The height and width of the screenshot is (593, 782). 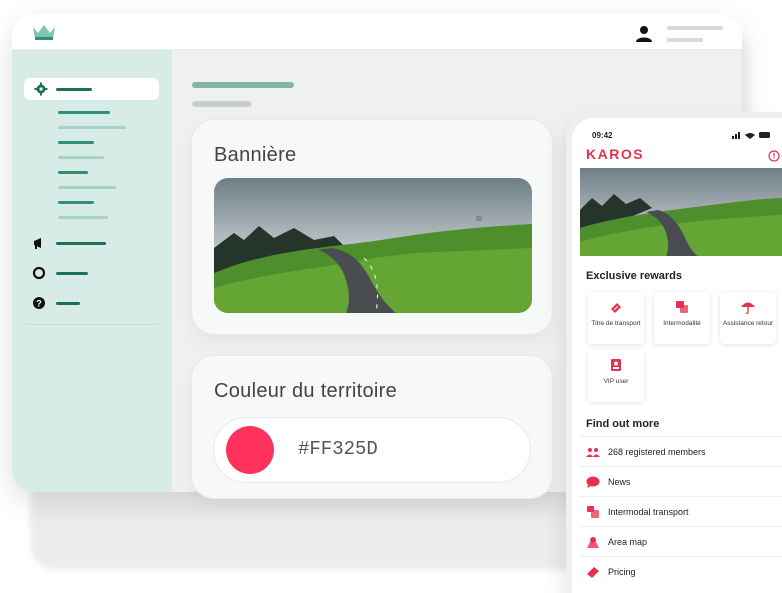 I want to click on color-card: Couleur du territoire #FF325D, so click(x=372, y=427).